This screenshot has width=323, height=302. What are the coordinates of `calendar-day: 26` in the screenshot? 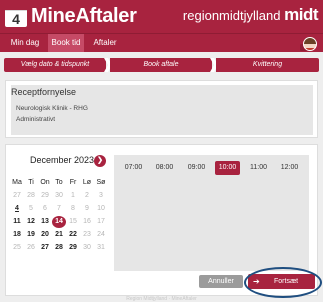 It's located at (31, 247).